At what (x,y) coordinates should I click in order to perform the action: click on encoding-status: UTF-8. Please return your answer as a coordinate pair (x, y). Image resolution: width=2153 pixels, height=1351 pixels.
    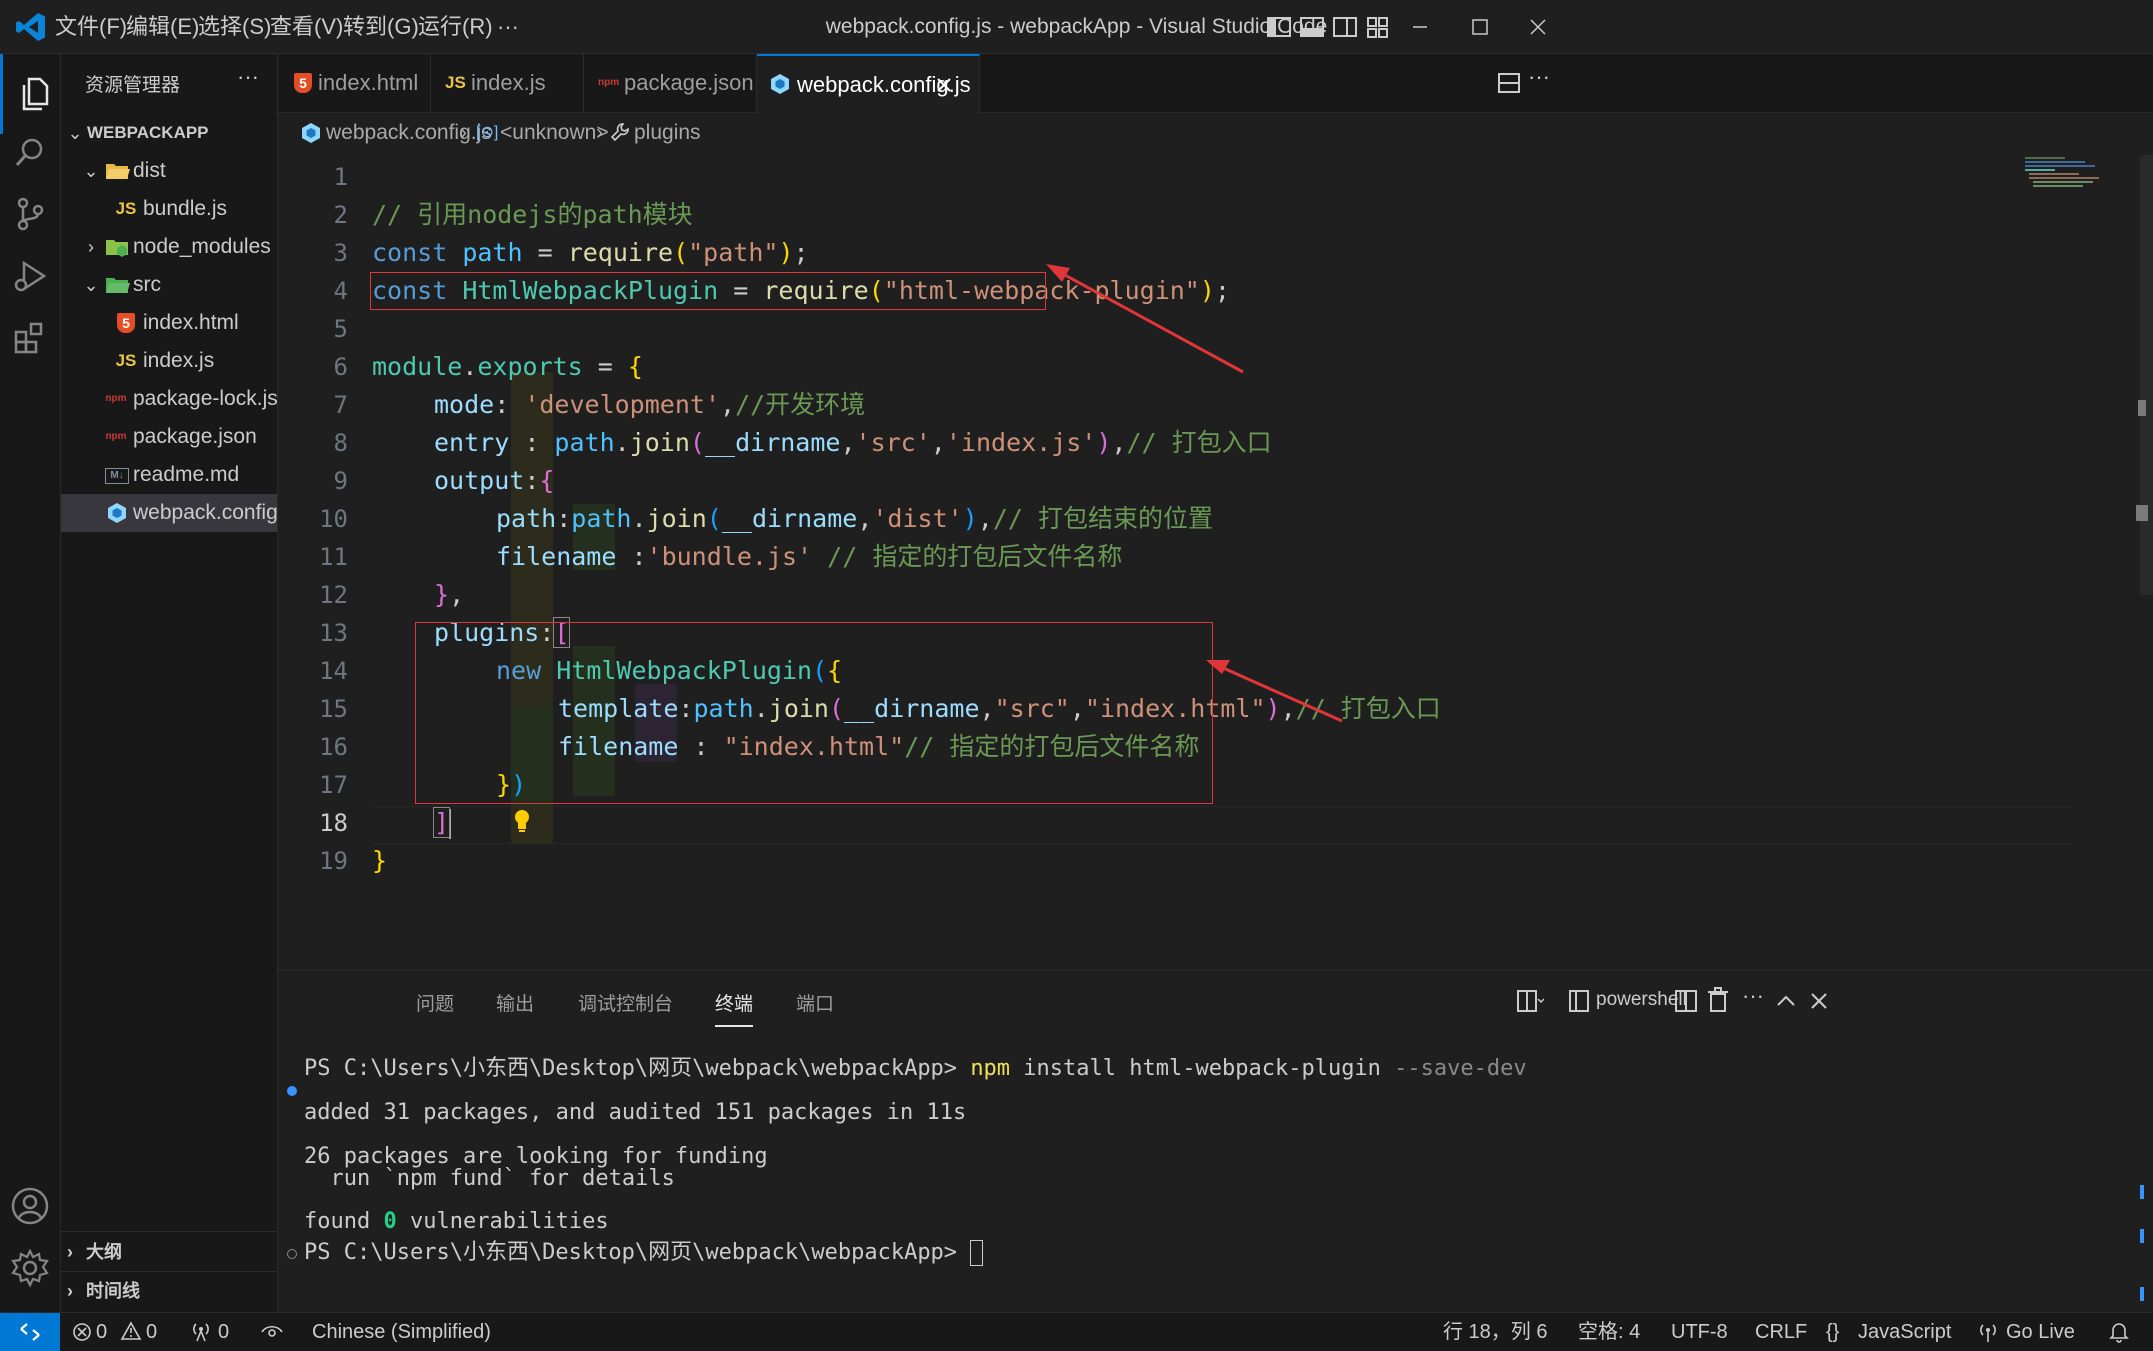
    Looking at the image, I should click on (1699, 1332).